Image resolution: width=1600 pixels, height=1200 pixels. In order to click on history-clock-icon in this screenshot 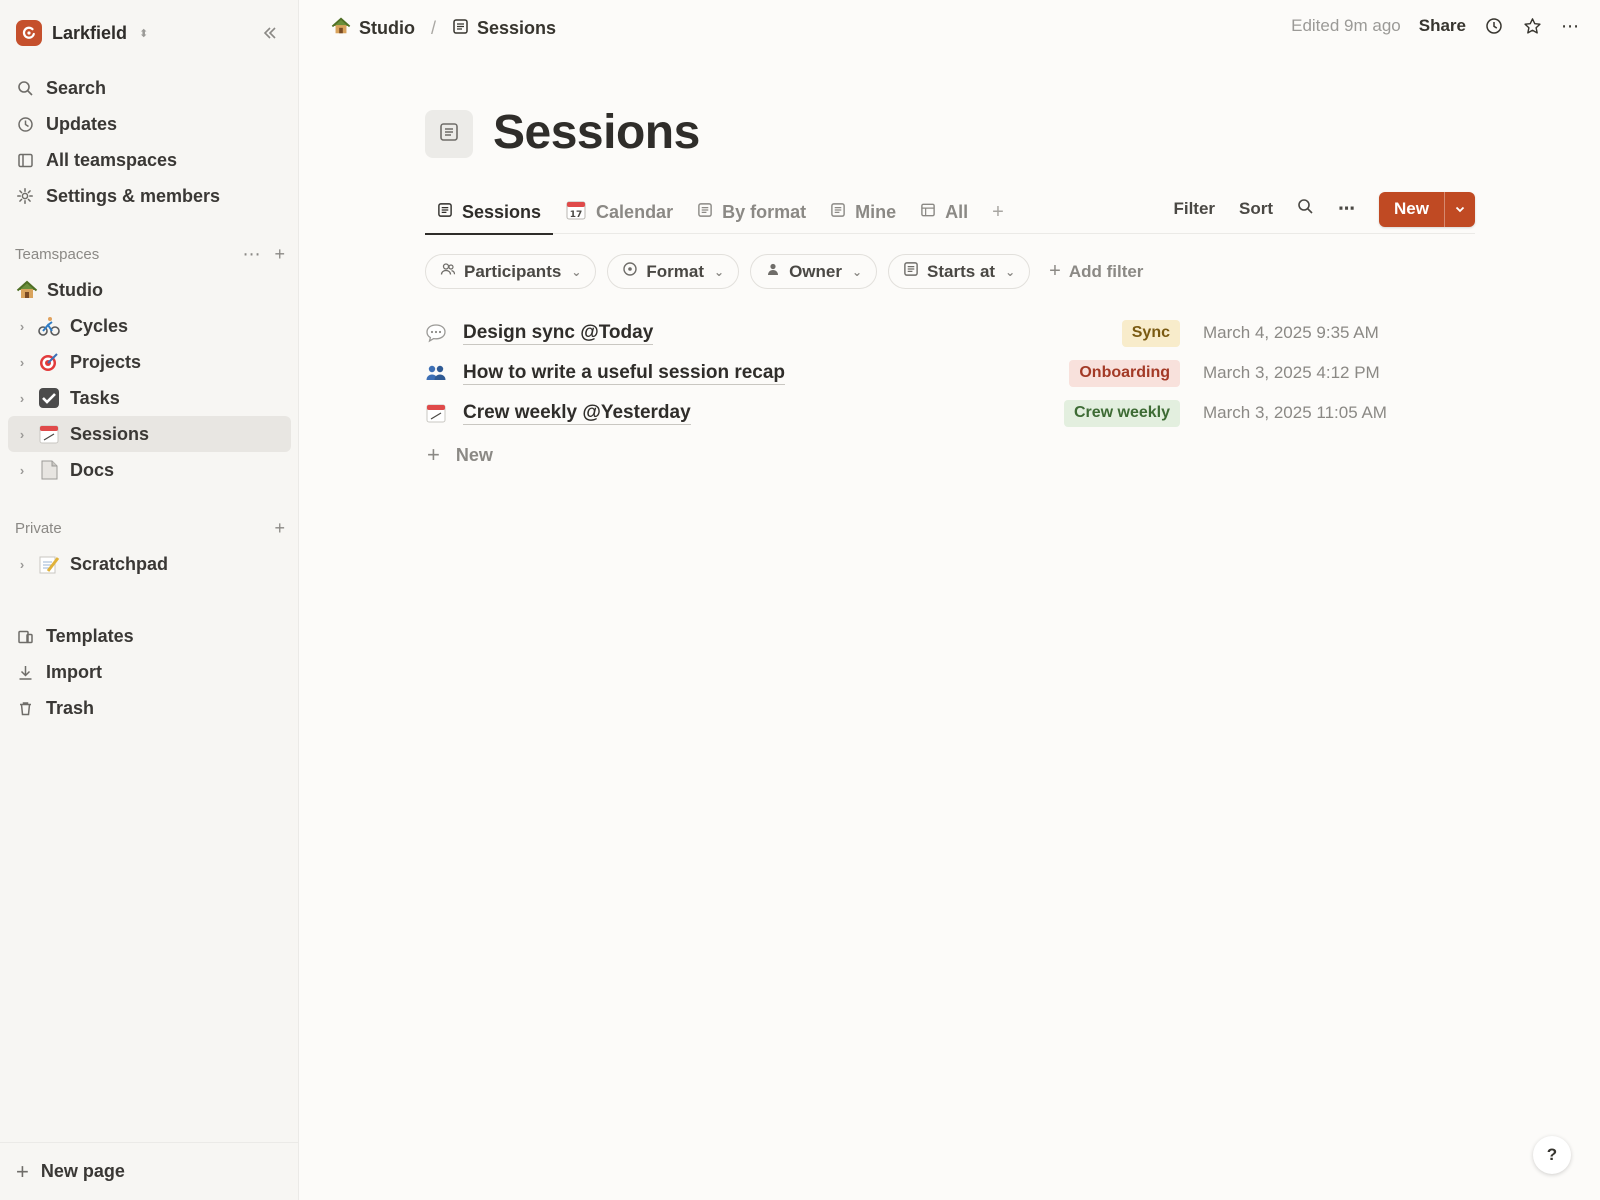, I will do `click(1494, 26)`.